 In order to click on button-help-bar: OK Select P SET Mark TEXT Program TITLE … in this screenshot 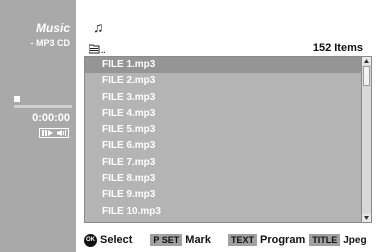, I will do `click(233, 240)`.